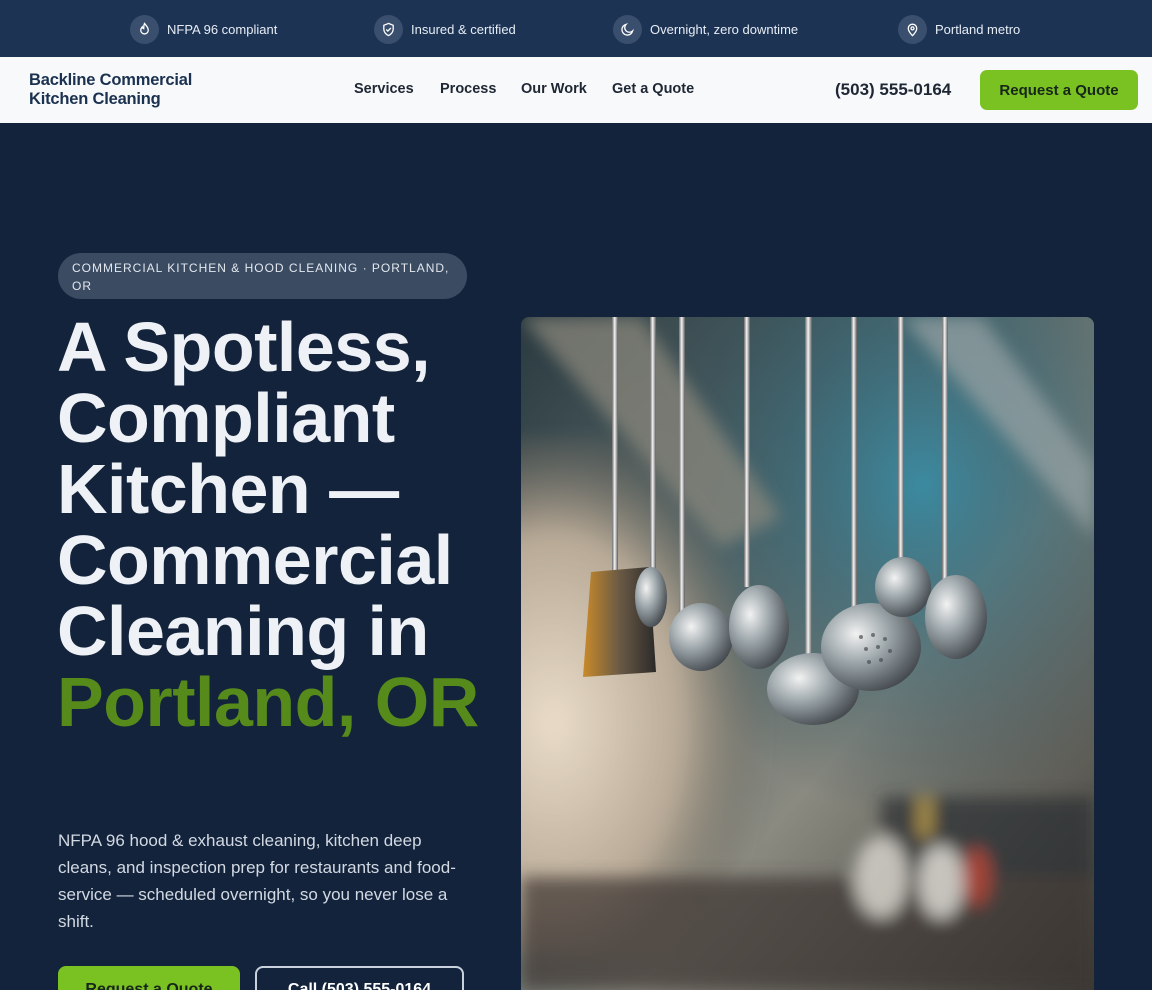 The image size is (1152, 990). What do you see at coordinates (359, 978) in the screenshot?
I see `hero-call-button: Call (503) 555-0164` at bounding box center [359, 978].